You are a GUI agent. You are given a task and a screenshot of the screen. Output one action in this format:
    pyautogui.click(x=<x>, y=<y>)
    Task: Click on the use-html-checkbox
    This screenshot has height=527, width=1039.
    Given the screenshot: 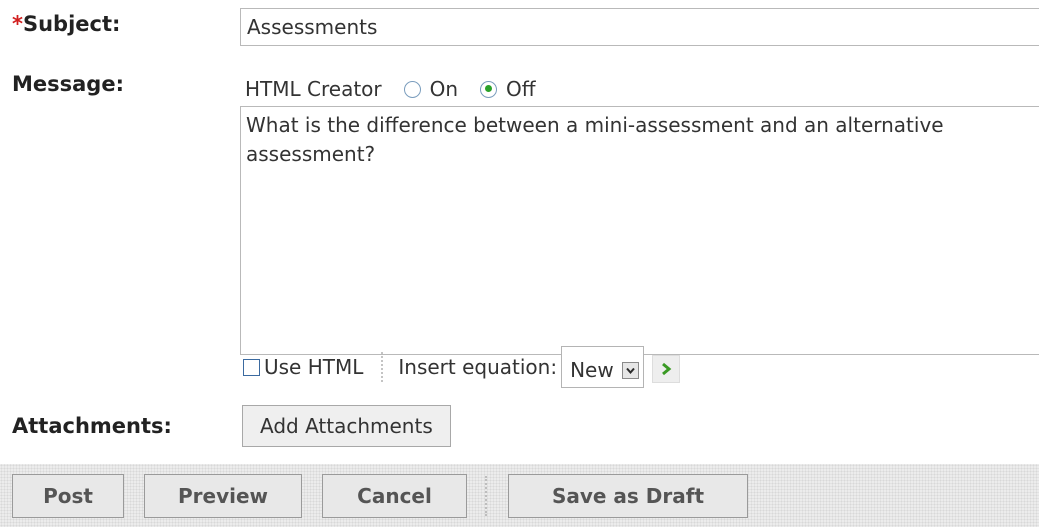 What is the action you would take?
    pyautogui.click(x=251, y=367)
    